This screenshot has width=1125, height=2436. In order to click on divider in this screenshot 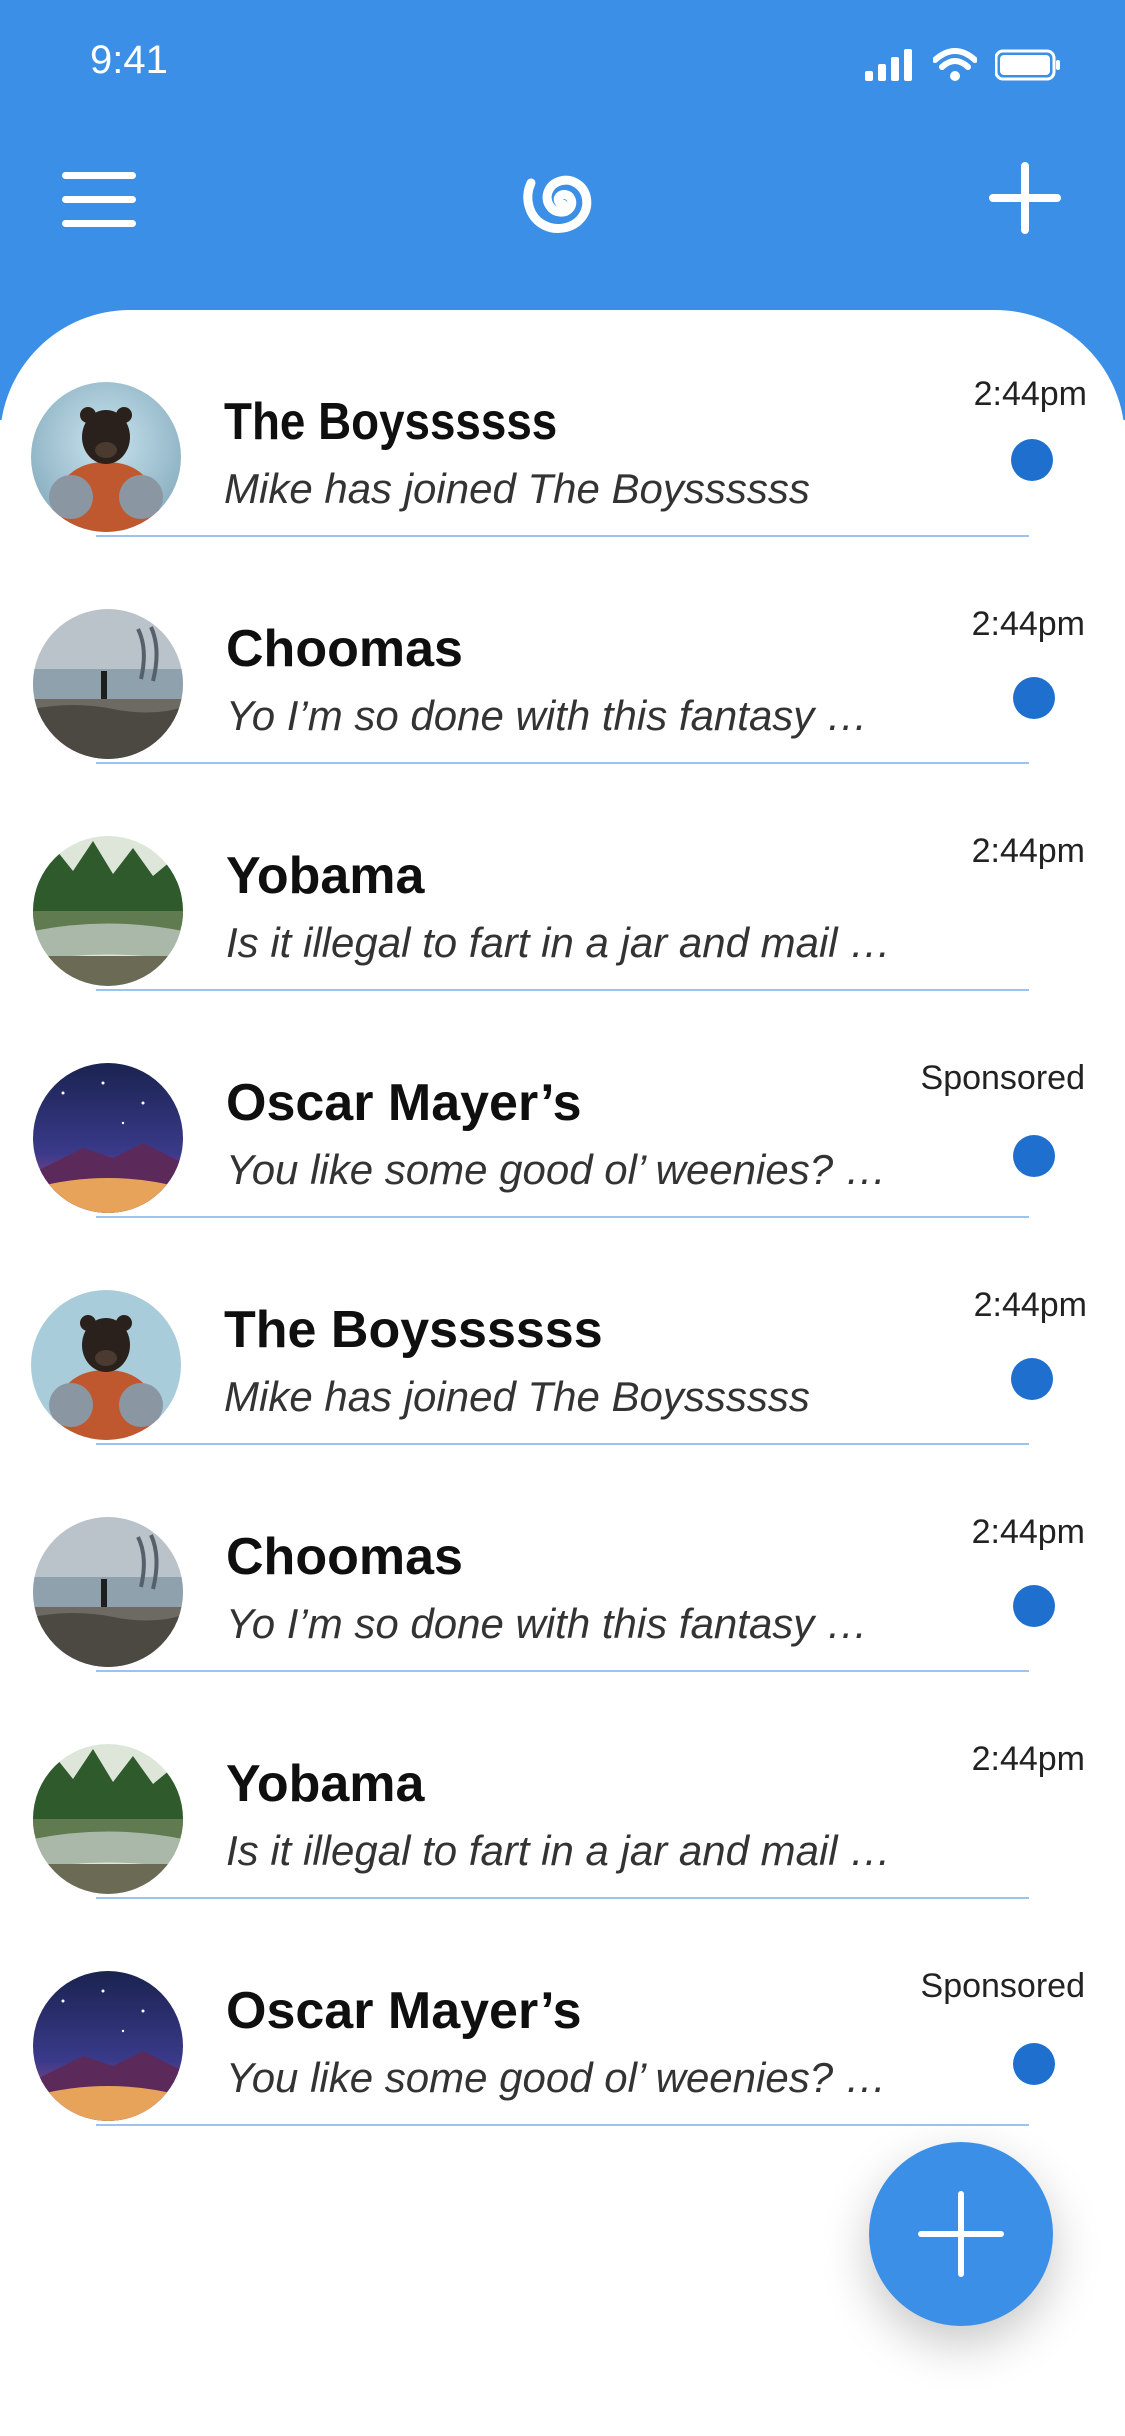, I will do `click(562, 2125)`.